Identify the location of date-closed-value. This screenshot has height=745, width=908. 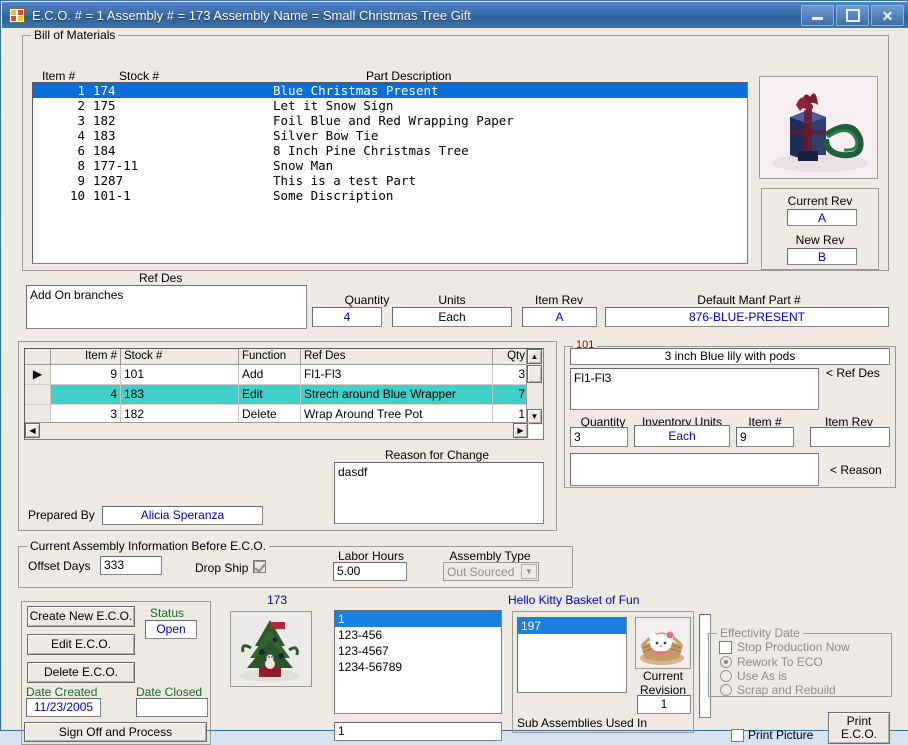
(172, 707).